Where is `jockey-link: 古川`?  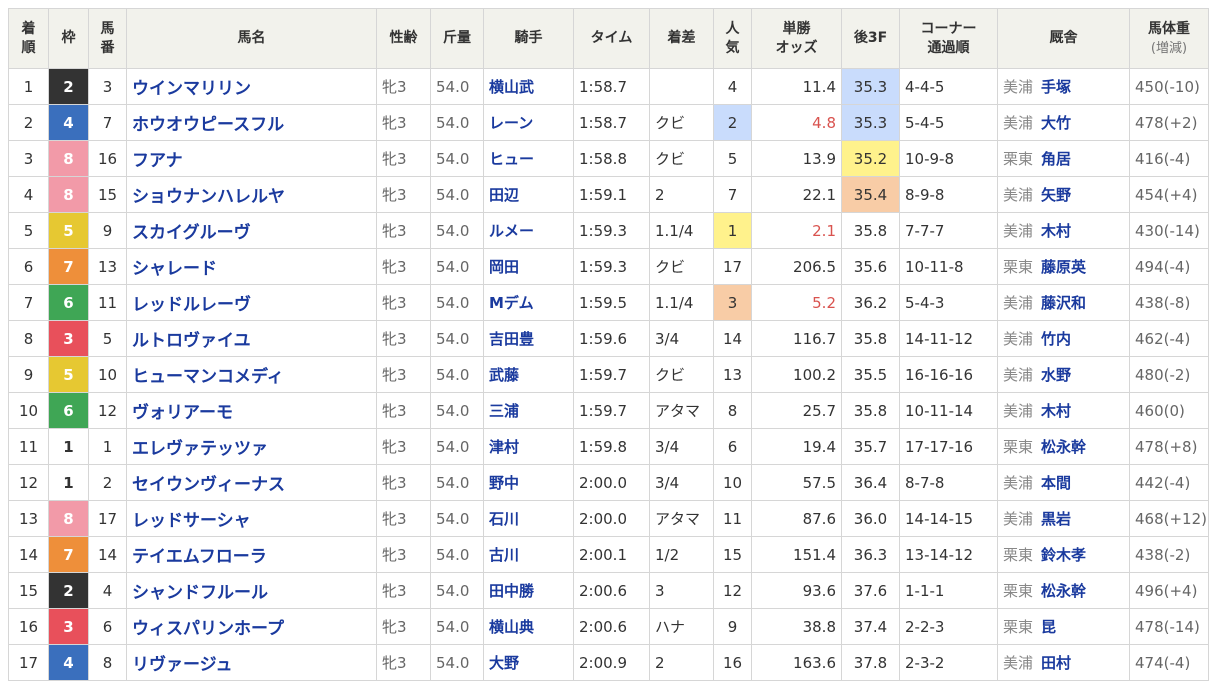 jockey-link: 古川 is located at coordinates (528, 554).